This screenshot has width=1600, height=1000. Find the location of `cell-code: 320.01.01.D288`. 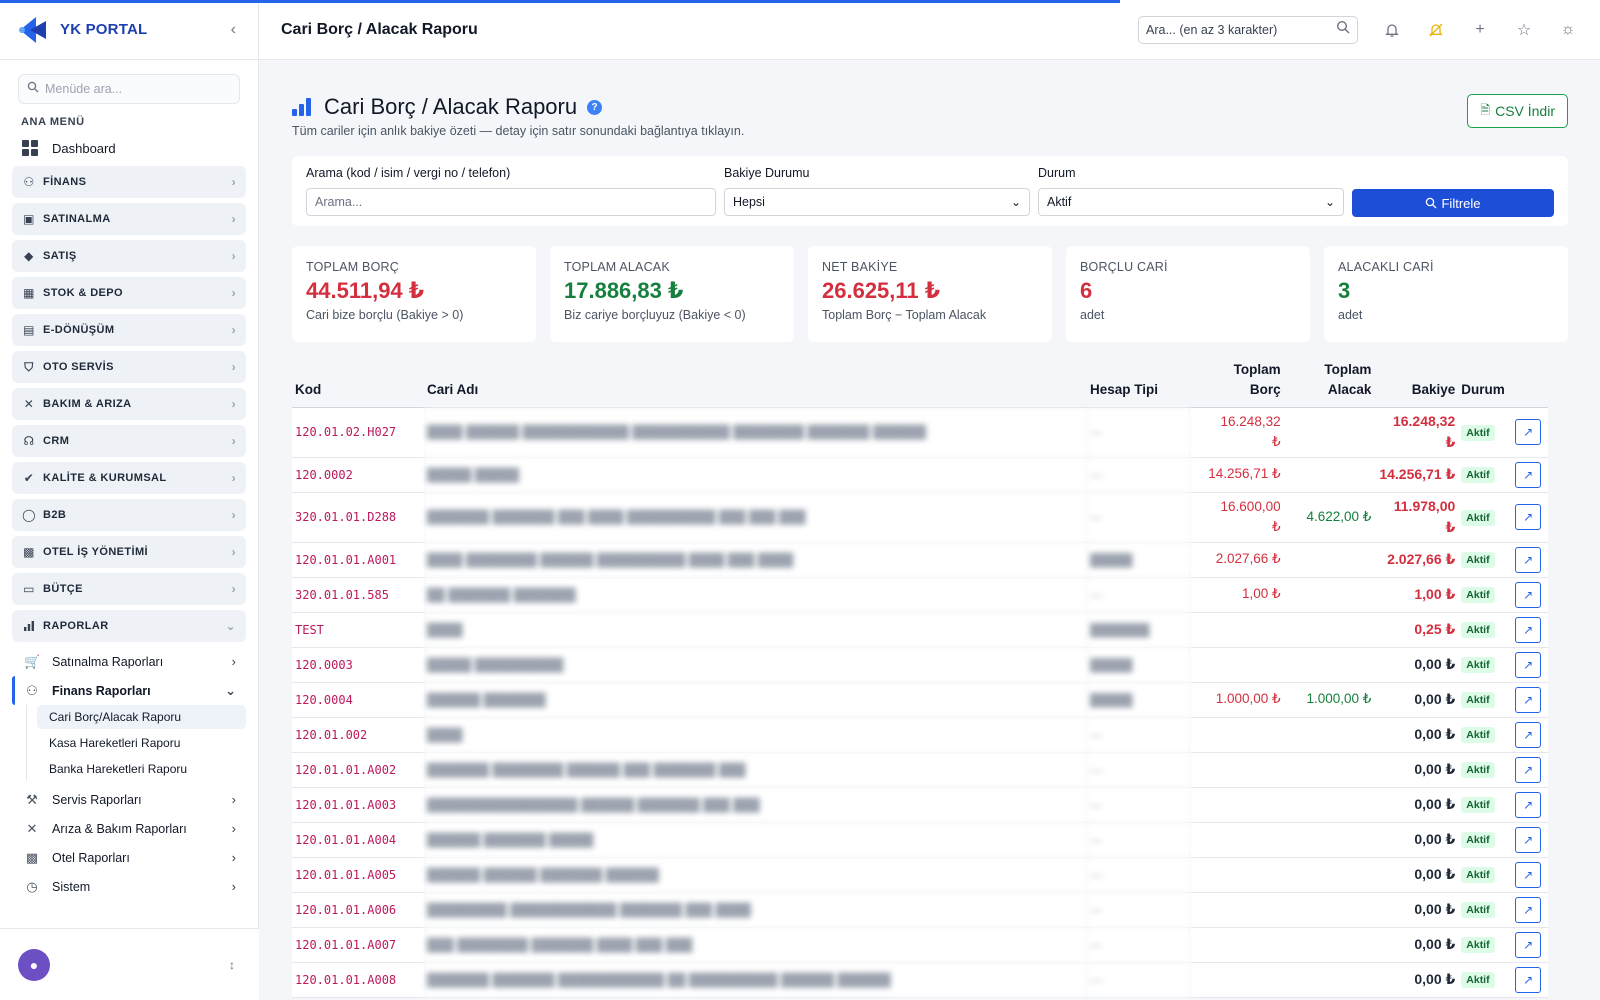

cell-code: 320.01.01.D288 is located at coordinates (358, 517).